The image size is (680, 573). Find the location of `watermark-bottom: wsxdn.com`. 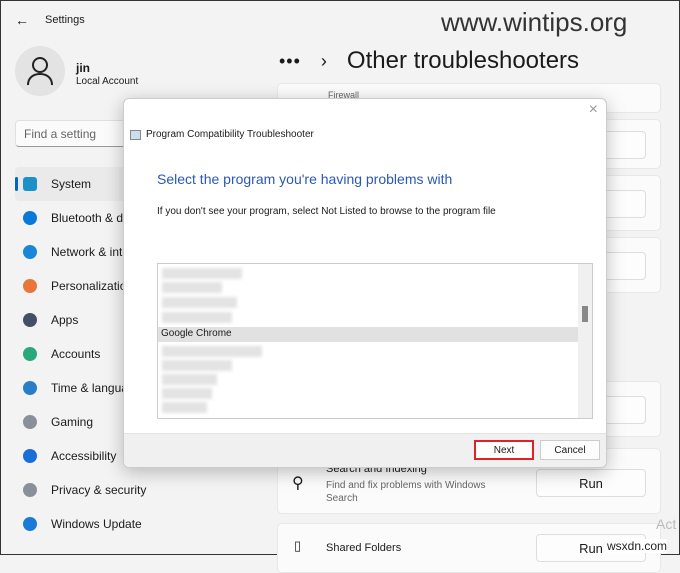

watermark-bottom: wsxdn.com is located at coordinates (637, 546).